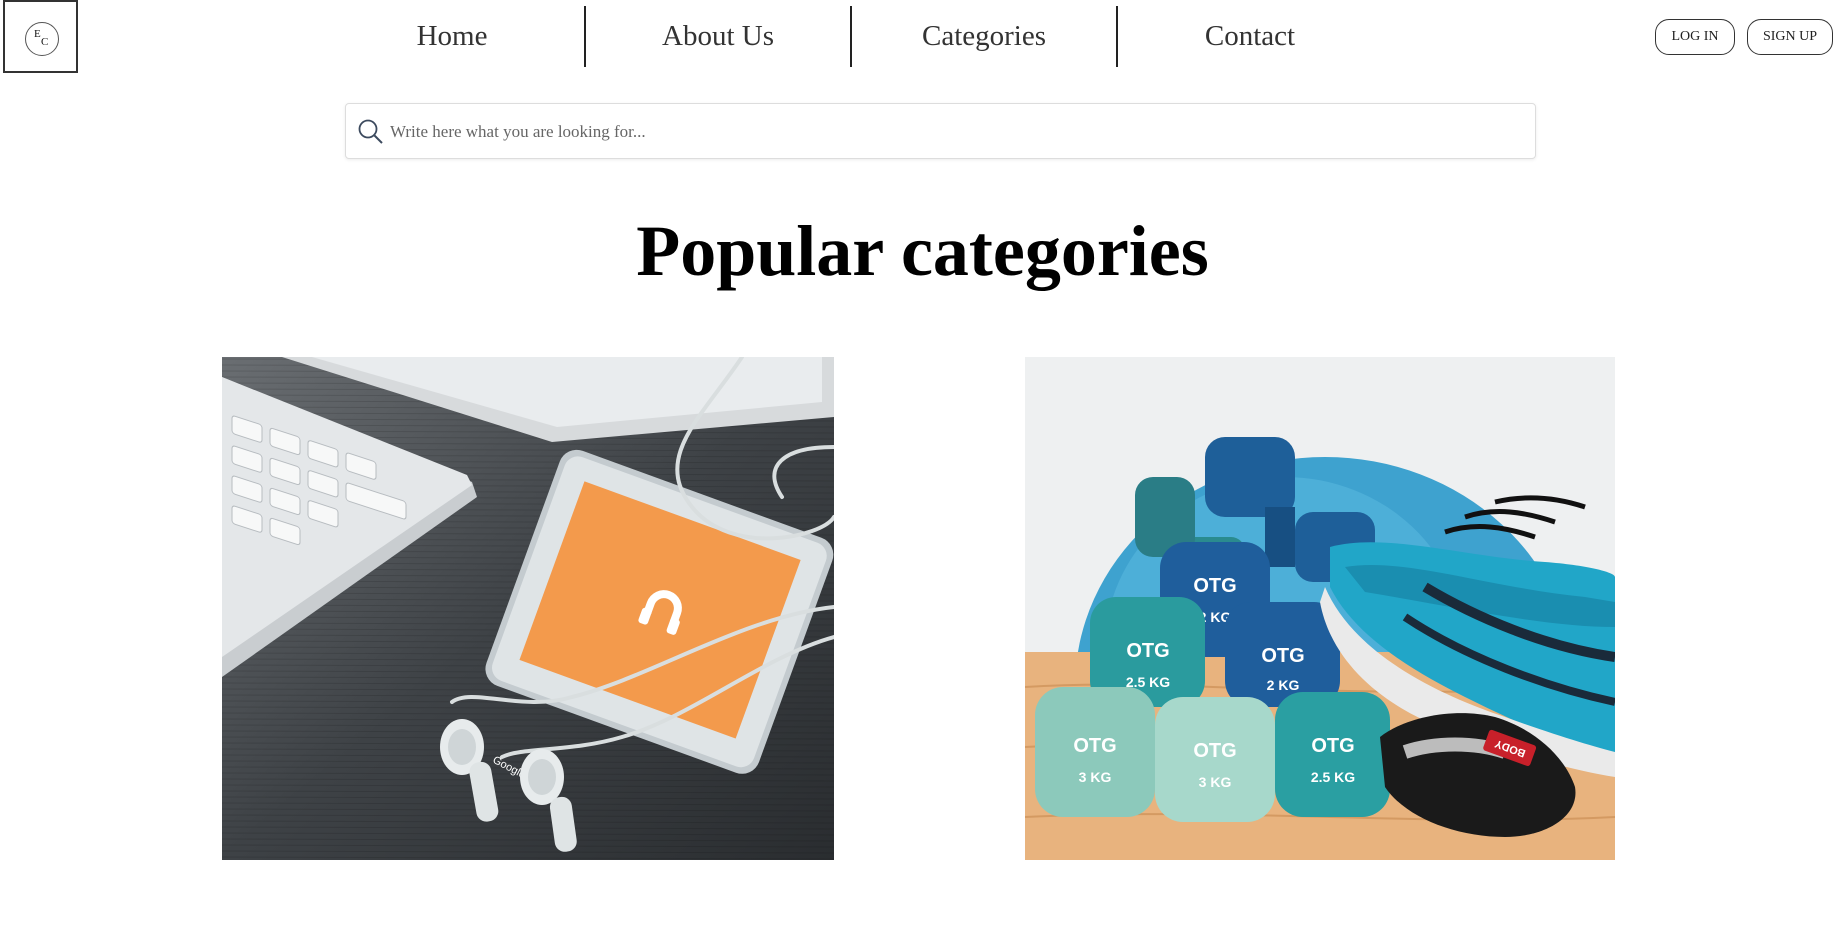  Describe the element at coordinates (1282, 656) in the screenshot. I see `dumbbell-brand-3: OTG` at that location.